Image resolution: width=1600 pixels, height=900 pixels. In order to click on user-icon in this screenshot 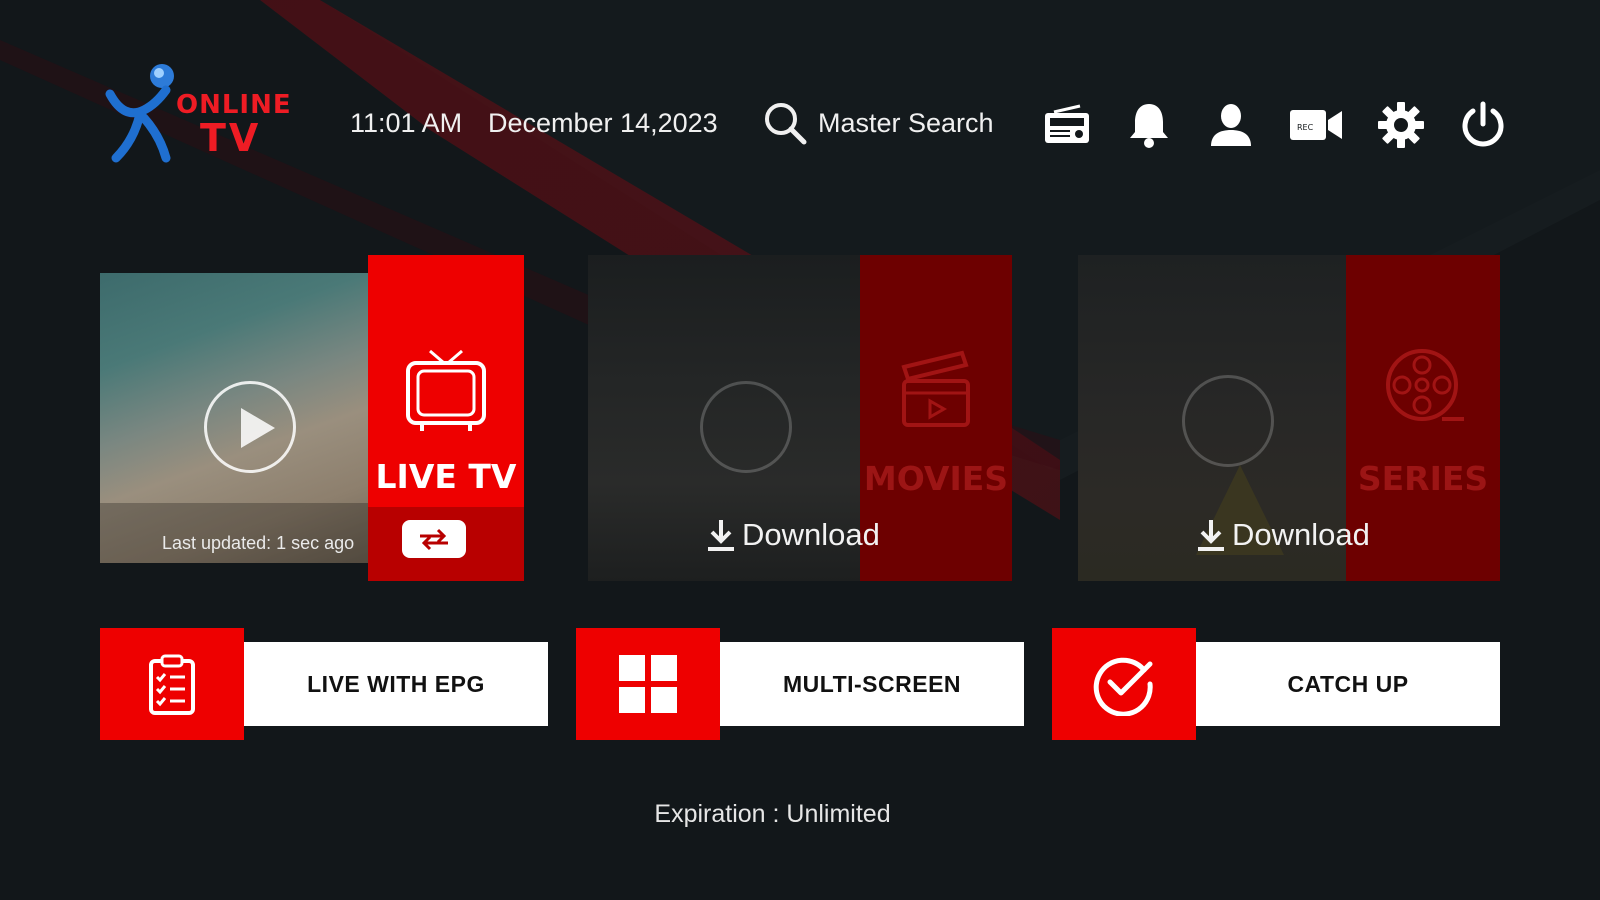, I will do `click(1231, 125)`.